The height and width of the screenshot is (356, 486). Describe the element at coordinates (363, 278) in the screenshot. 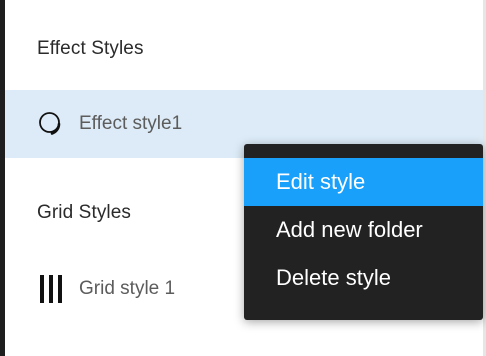

I see `menu-item-delete-style: Delete style` at that location.